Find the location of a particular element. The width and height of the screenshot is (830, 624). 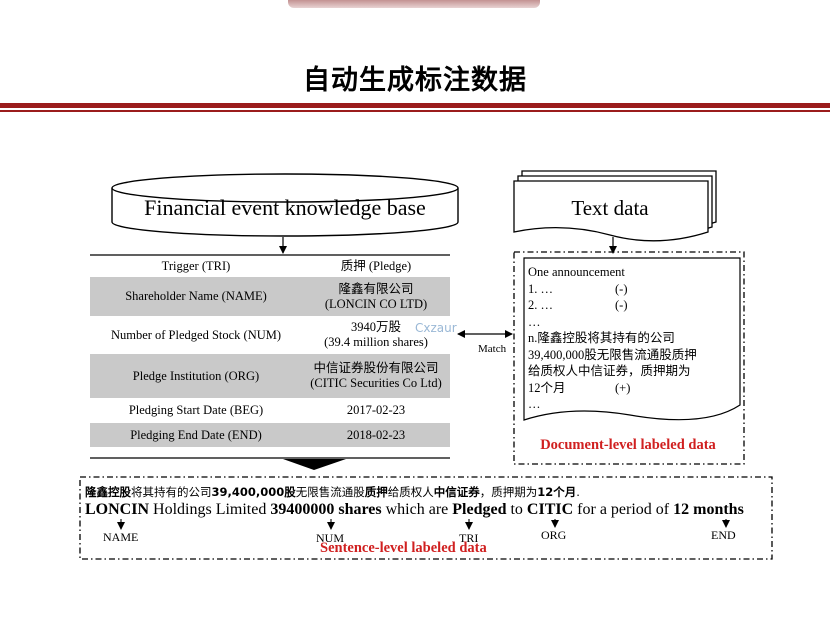

kb-field-name: Pledging Start Date (BEG) is located at coordinates (196, 410).